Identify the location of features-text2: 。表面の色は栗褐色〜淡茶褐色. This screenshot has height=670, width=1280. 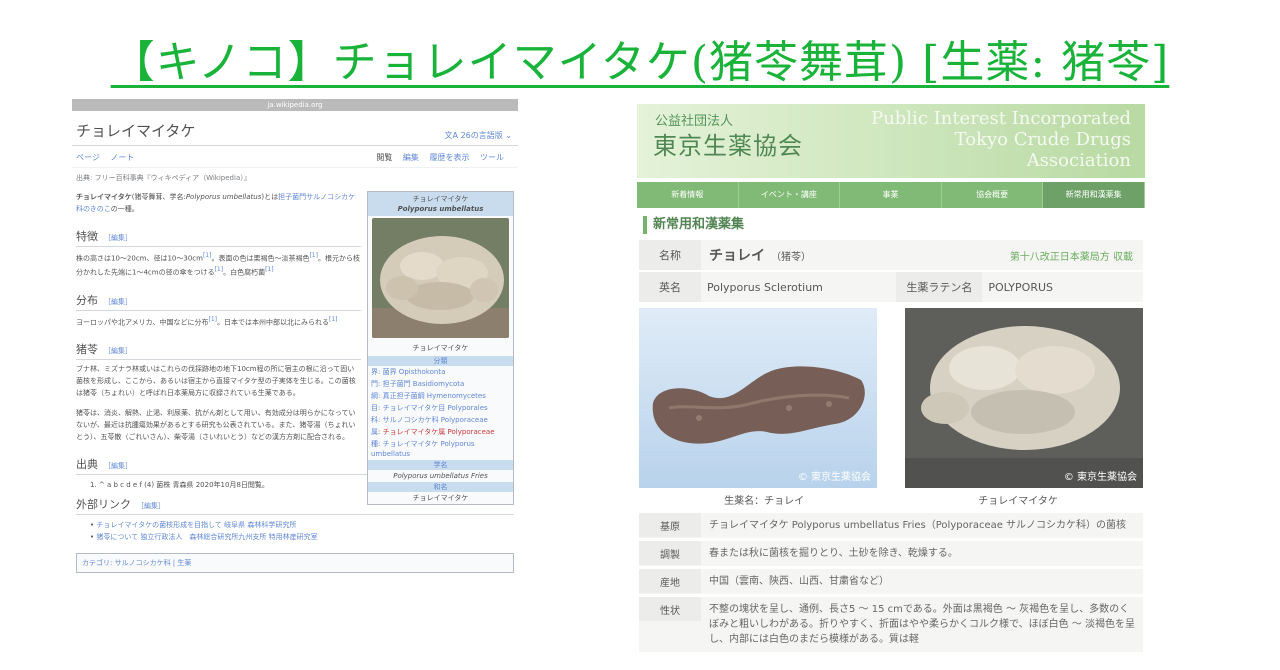
(260, 258).